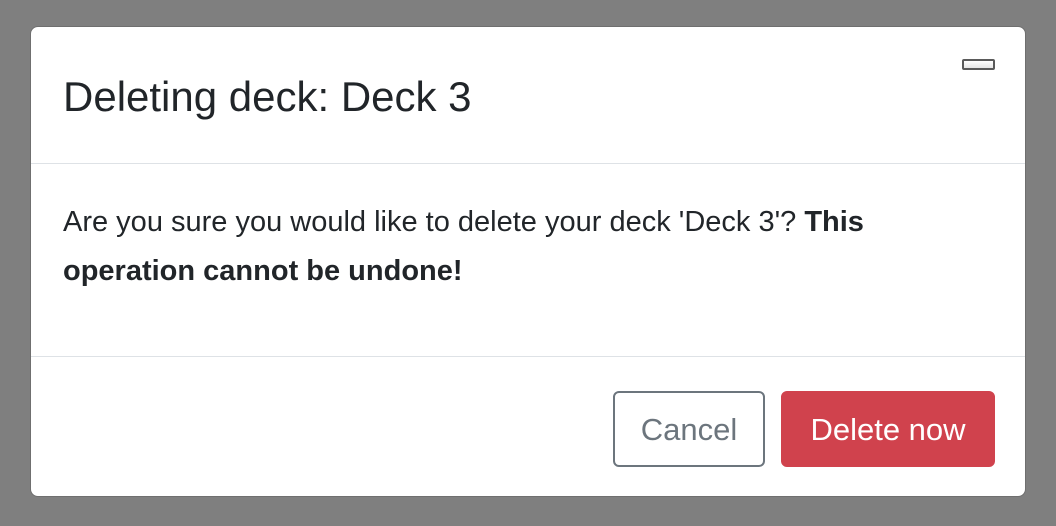 The image size is (1056, 526). What do you see at coordinates (689, 429) in the screenshot?
I see `cancel-button: Cancel` at bounding box center [689, 429].